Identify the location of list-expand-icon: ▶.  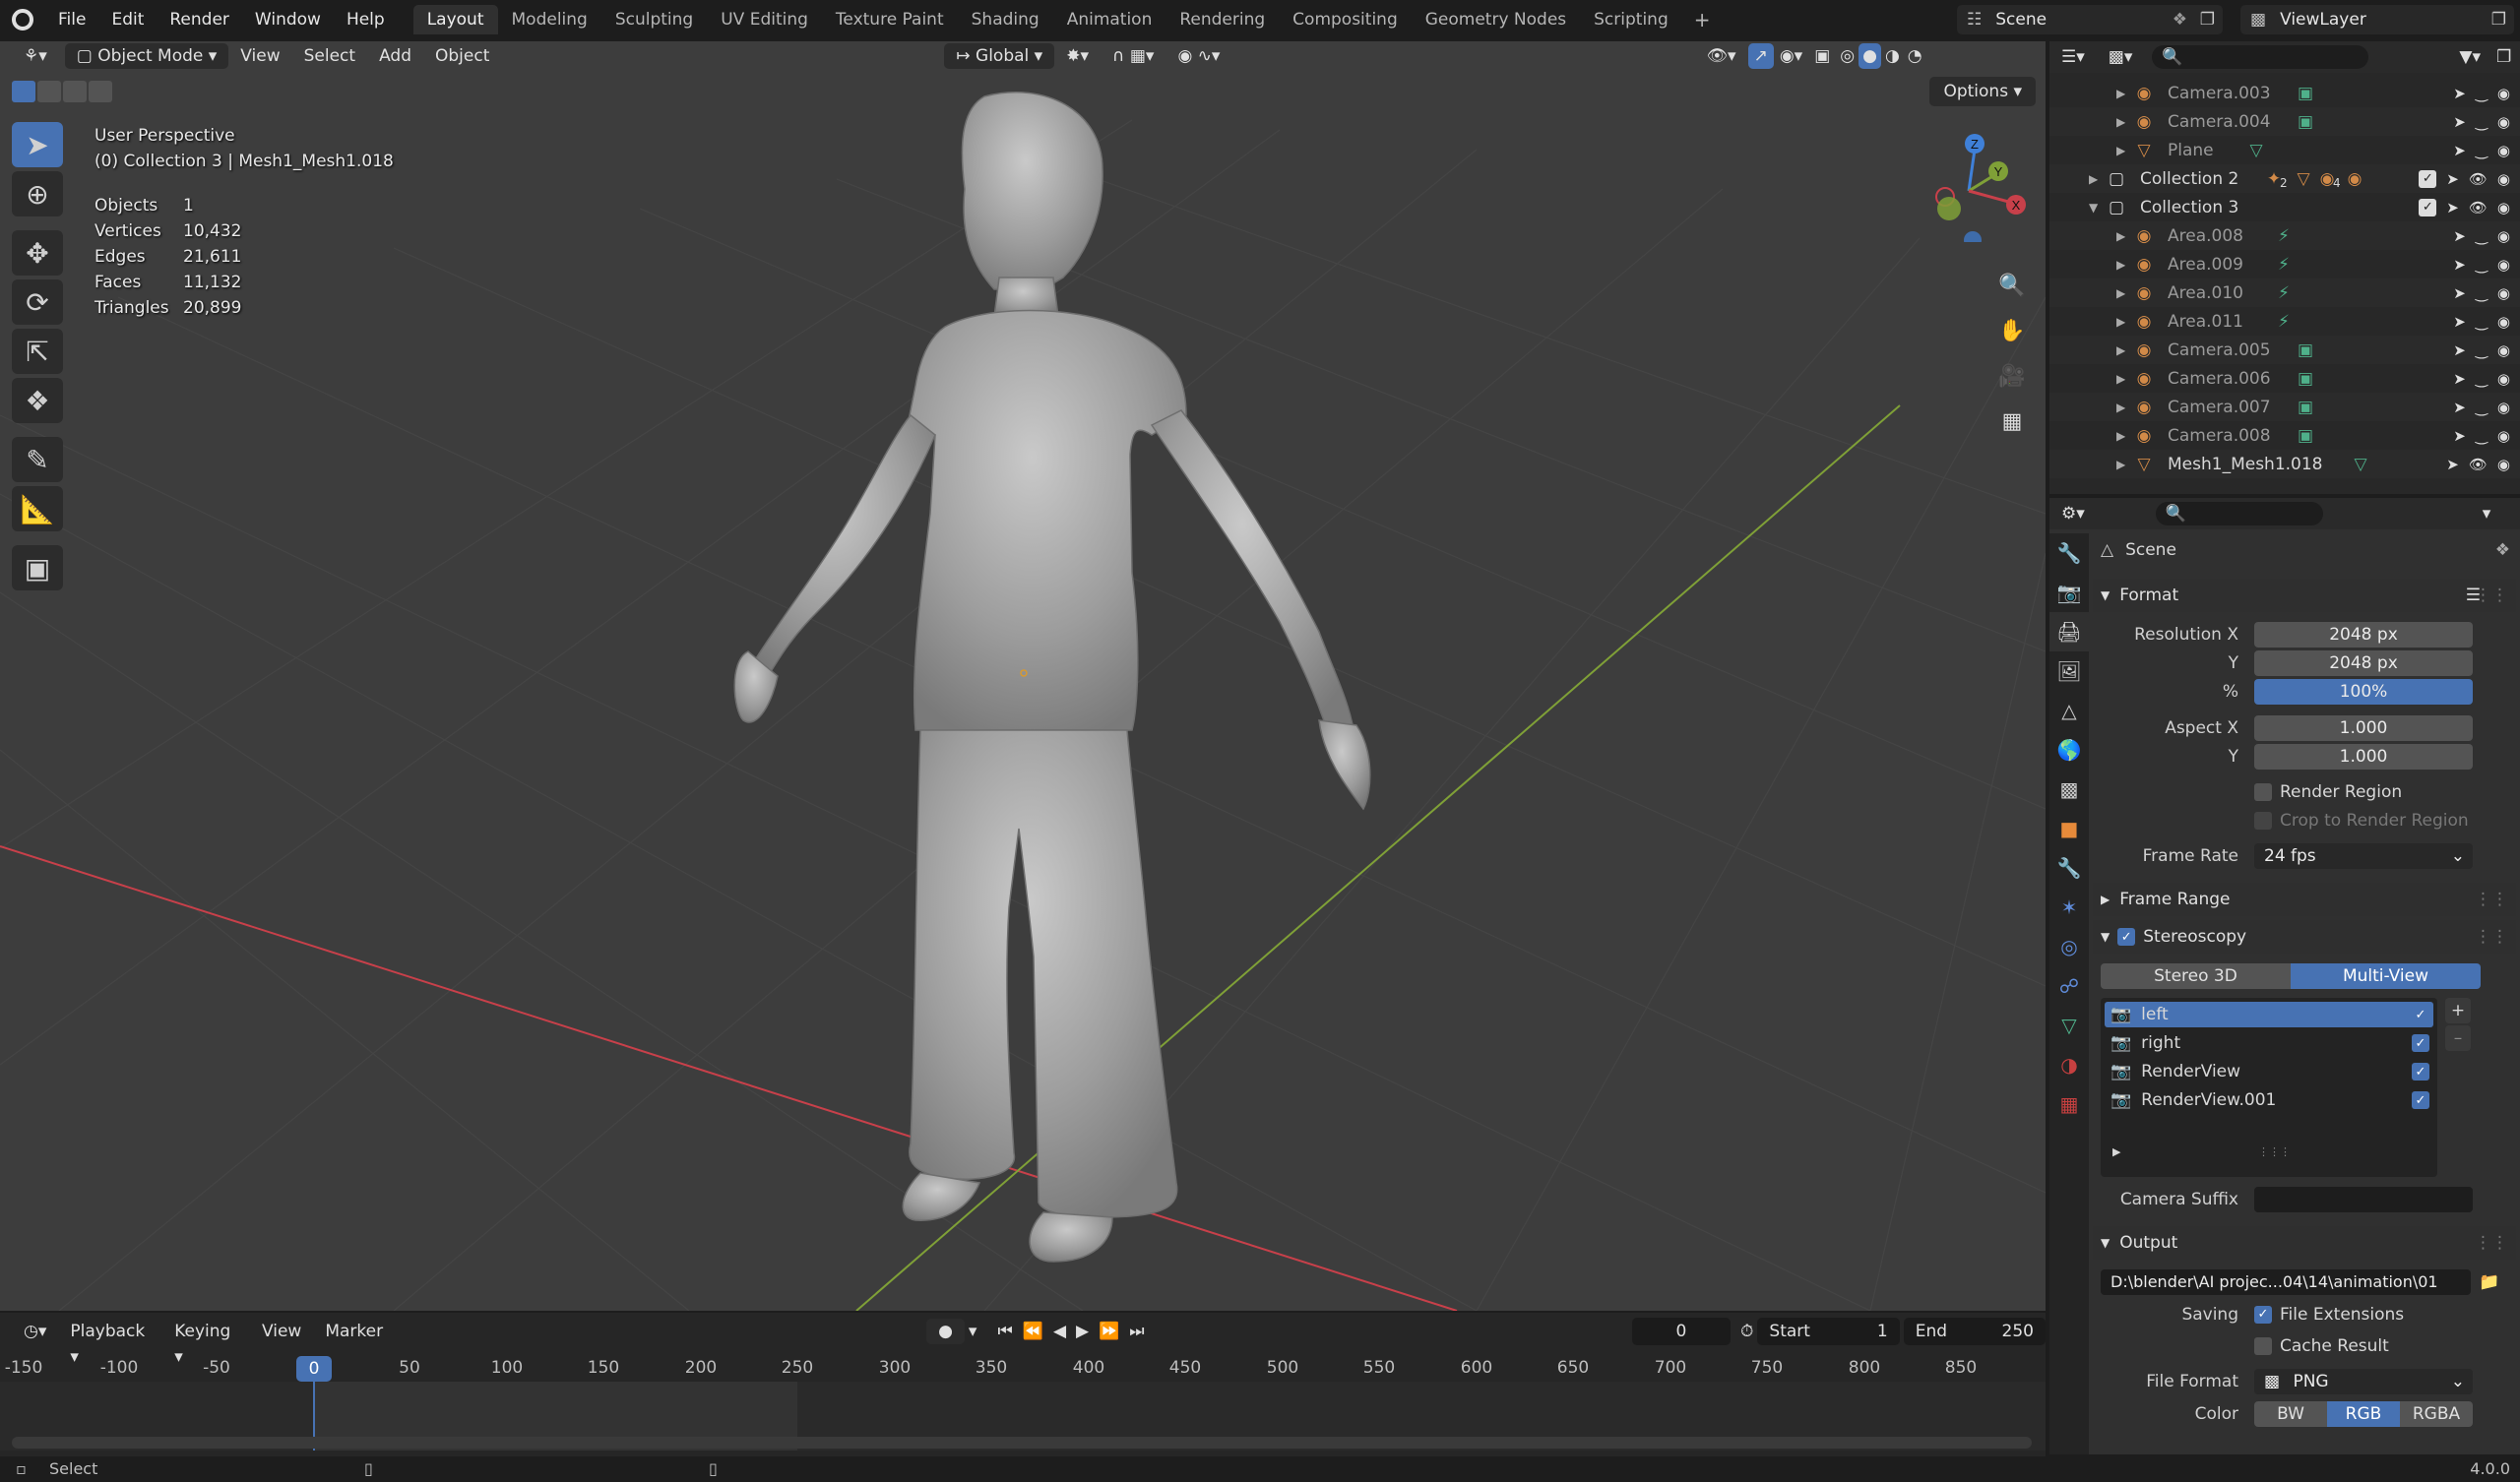
(2116, 1151).